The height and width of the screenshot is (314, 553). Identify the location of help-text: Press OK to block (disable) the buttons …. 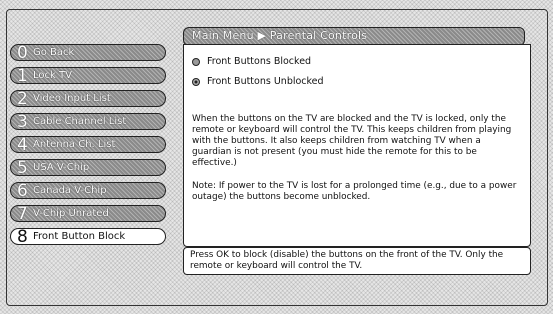
(347, 260).